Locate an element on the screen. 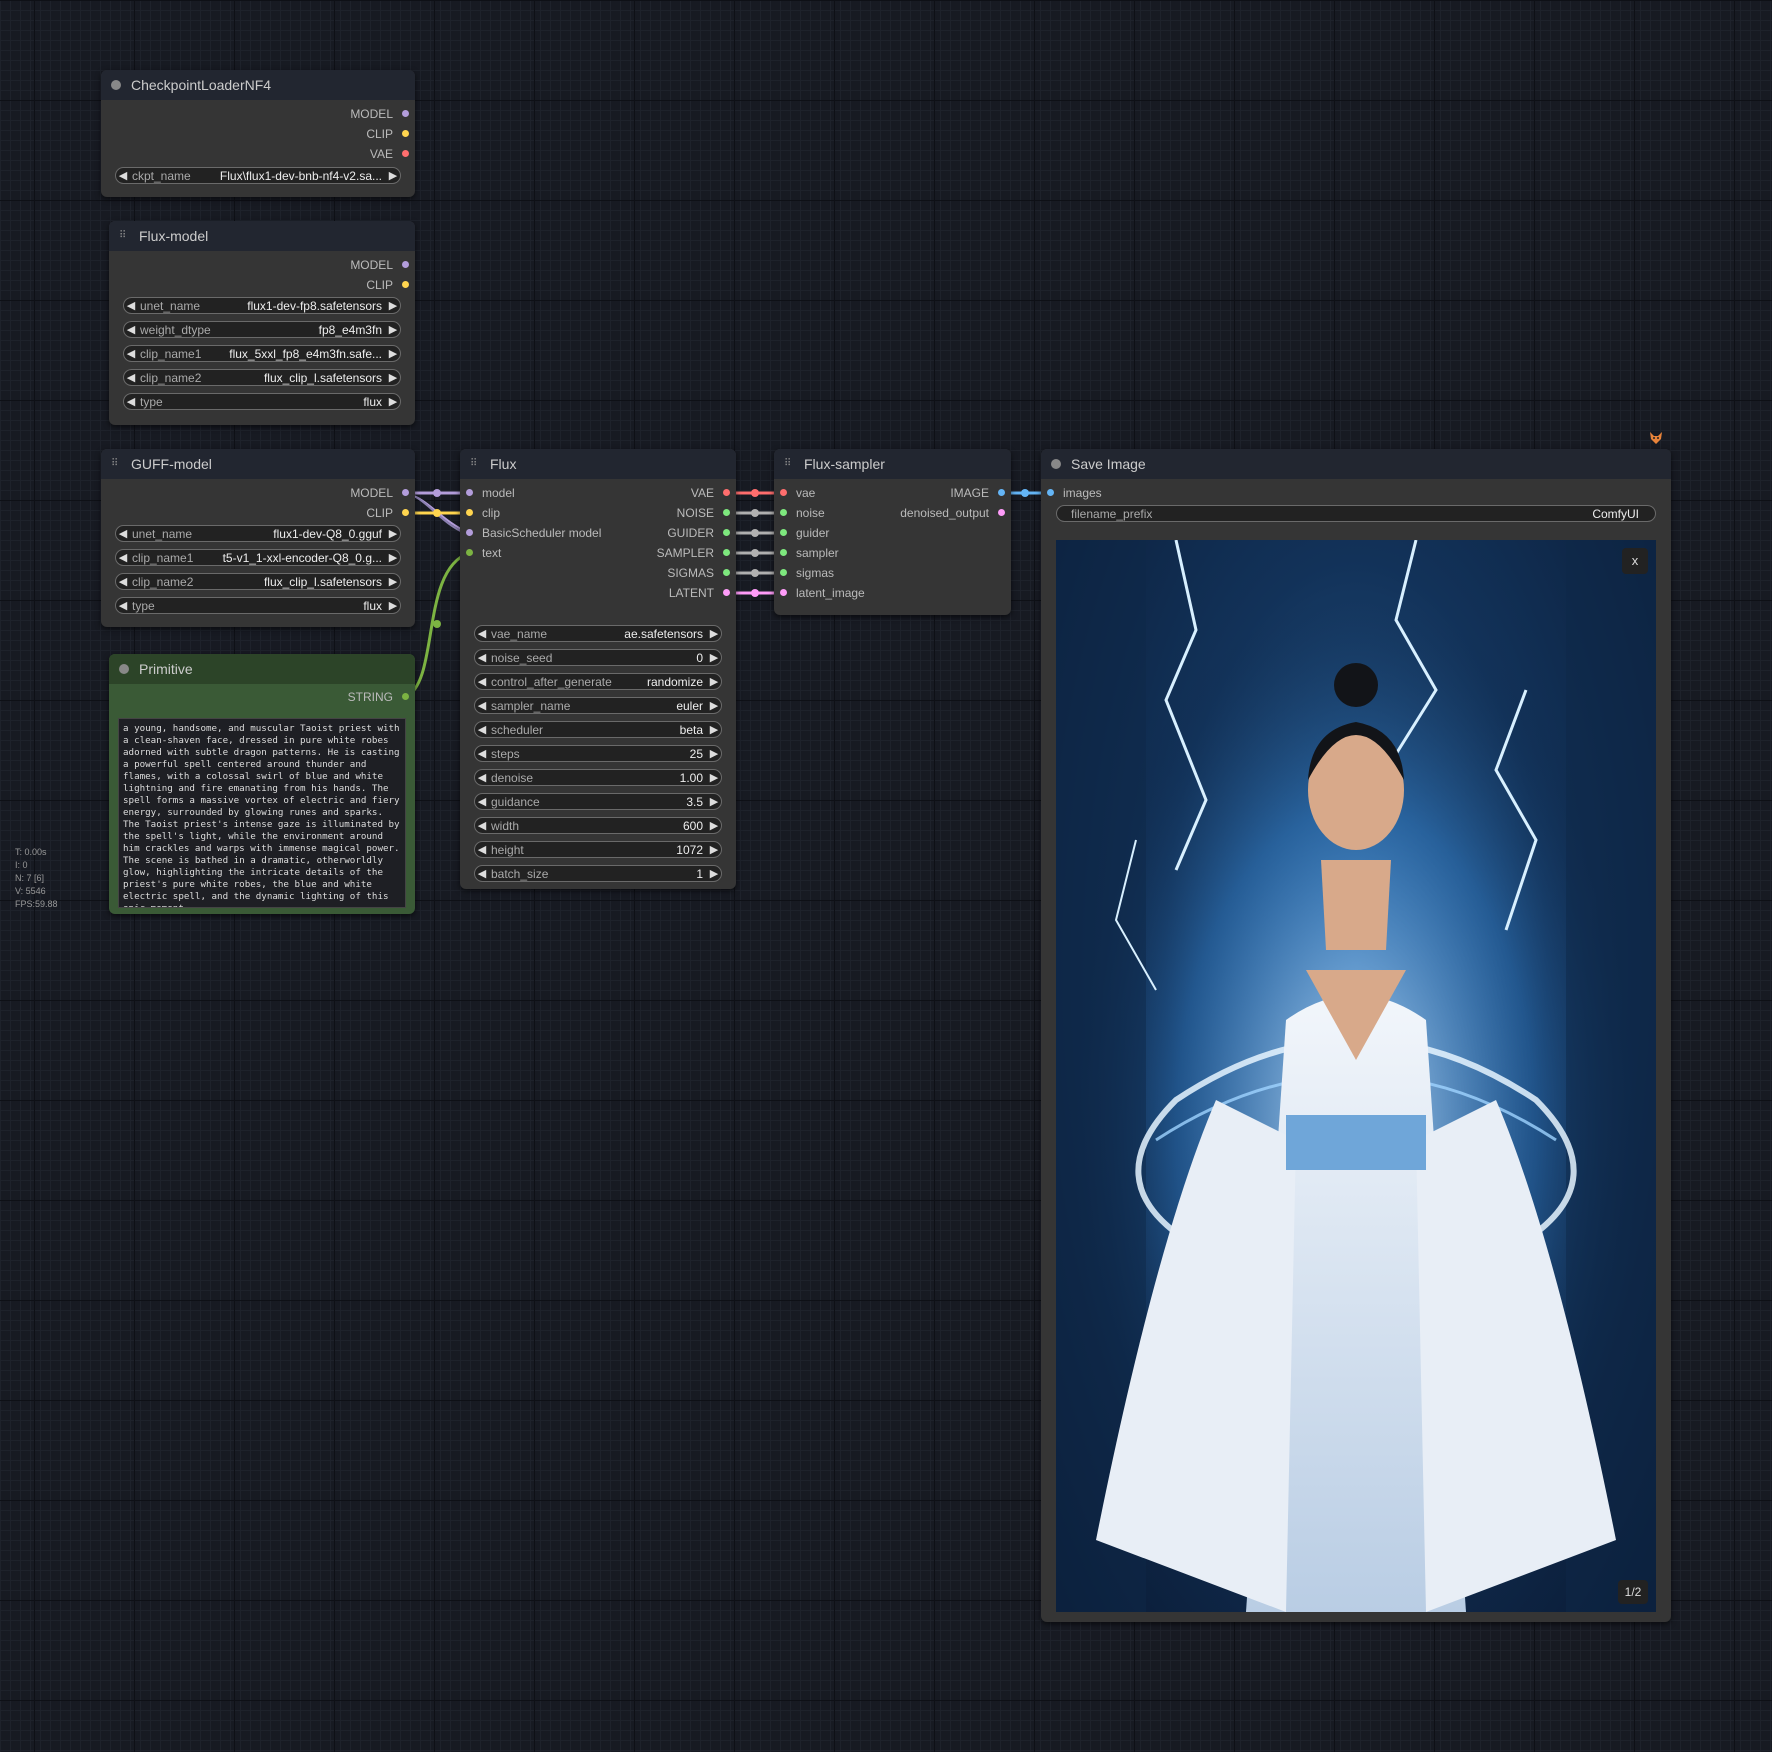 This screenshot has height=1752, width=1772. input-images: images is located at coordinates (1071, 493).